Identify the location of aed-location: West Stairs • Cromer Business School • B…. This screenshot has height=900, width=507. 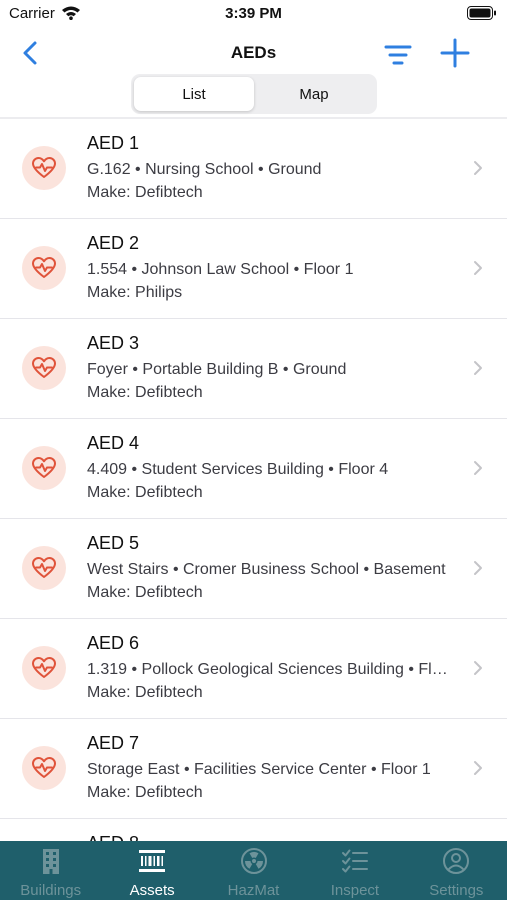
(266, 569).